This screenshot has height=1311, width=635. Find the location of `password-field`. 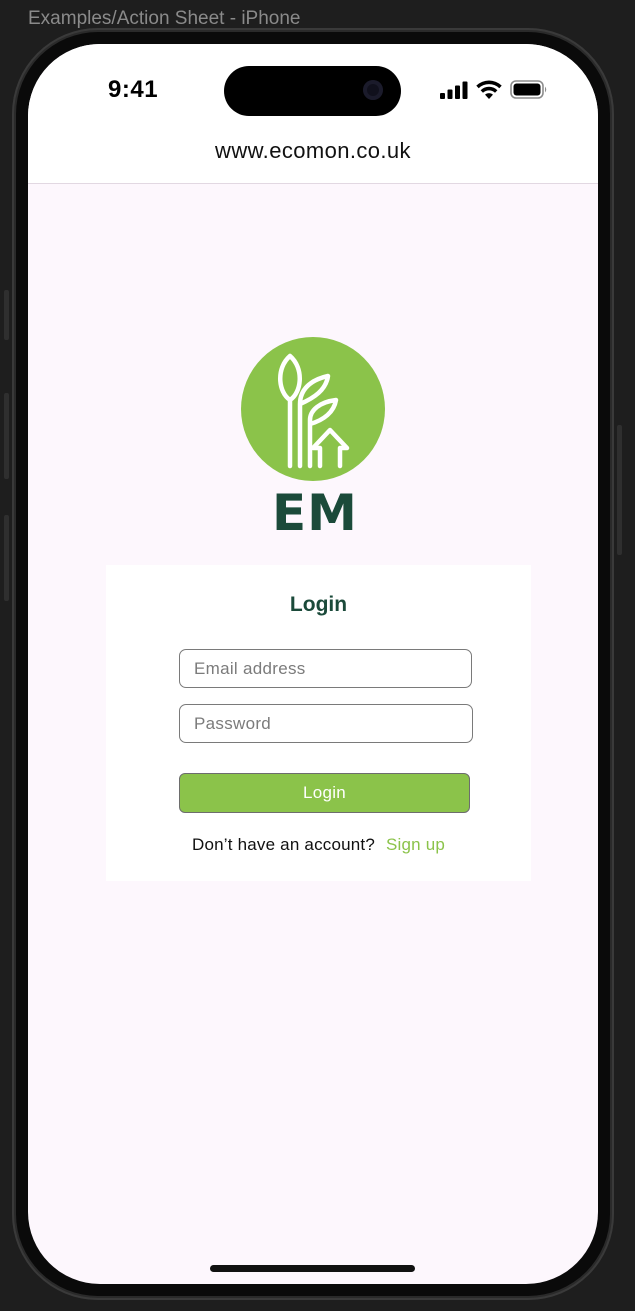

password-field is located at coordinates (326, 723).